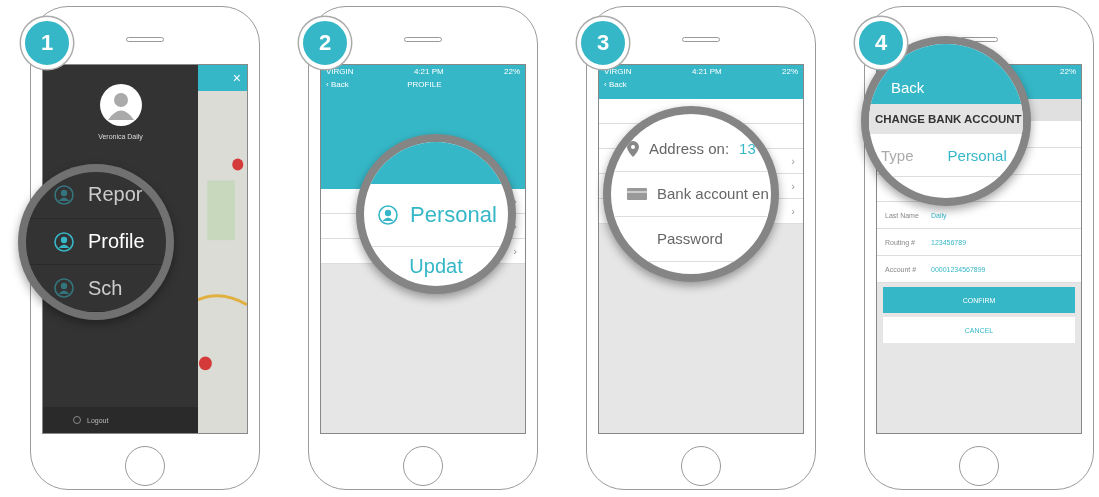 Image resolution: width=1099 pixels, height=497 pixels. I want to click on menu-item: Sch, so click(96, 288).